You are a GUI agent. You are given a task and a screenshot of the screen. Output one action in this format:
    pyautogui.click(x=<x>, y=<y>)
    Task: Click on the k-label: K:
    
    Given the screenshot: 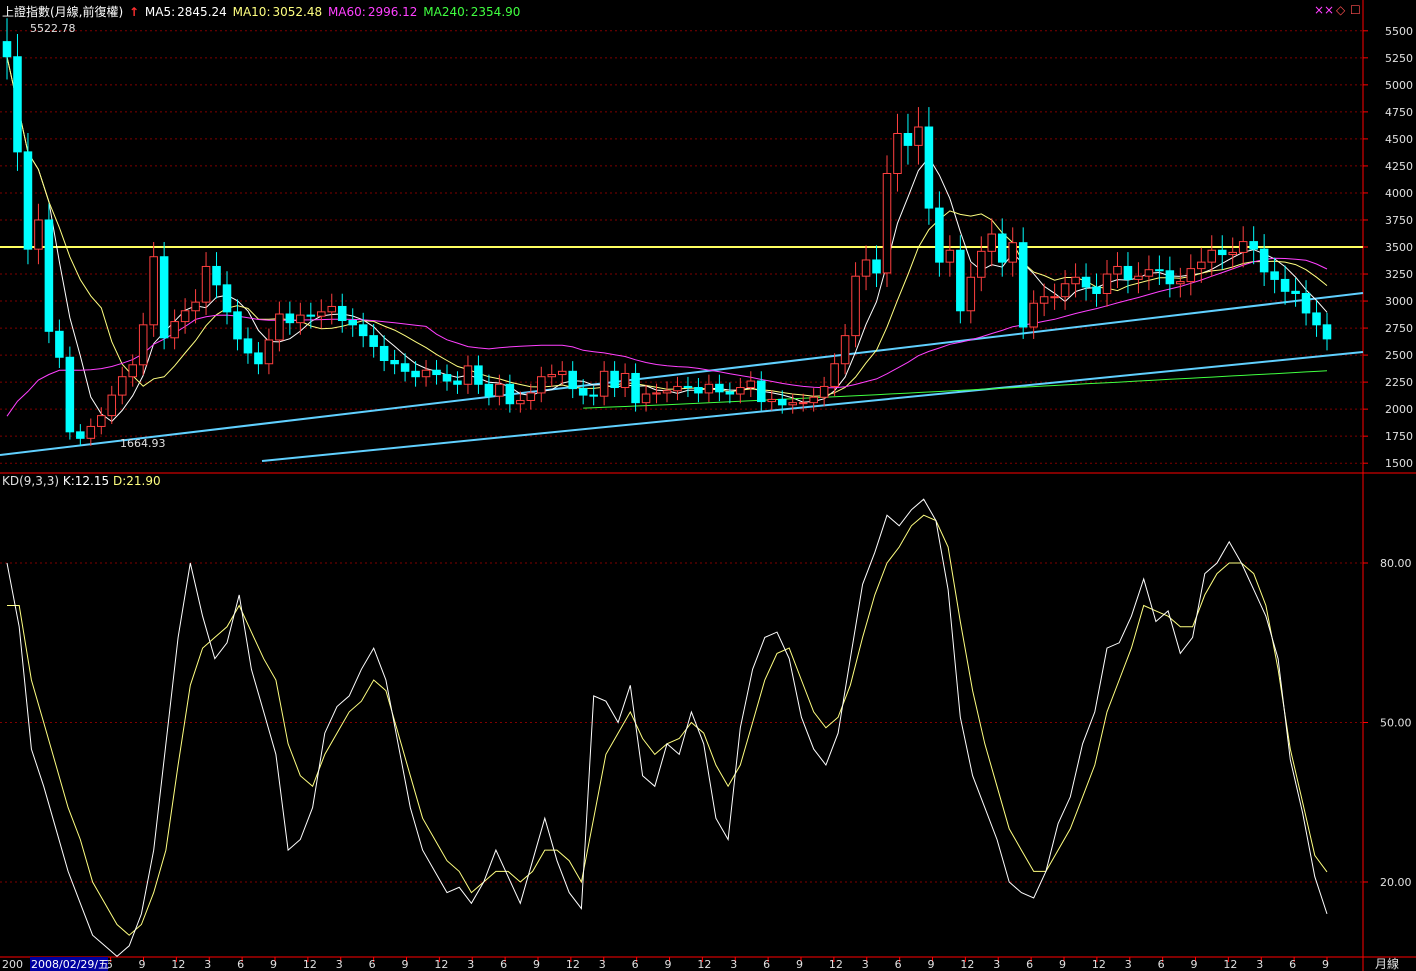 What is the action you would take?
    pyautogui.click(x=68, y=481)
    